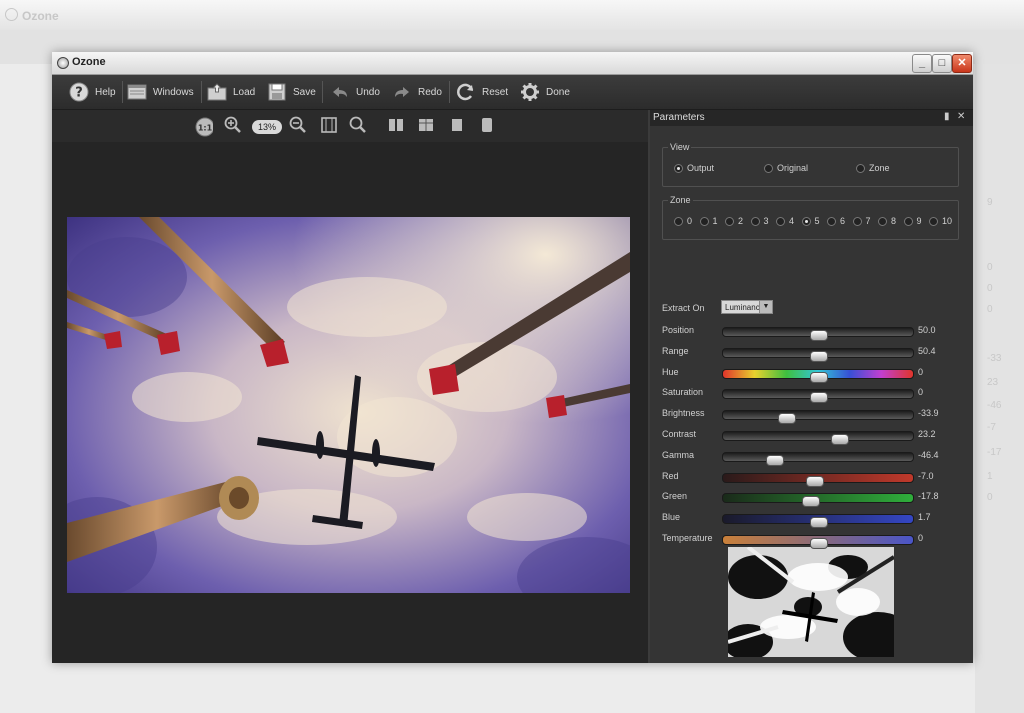 The height and width of the screenshot is (713, 1024). What do you see at coordinates (940, 221) in the screenshot?
I see `zone-option-10: 10` at bounding box center [940, 221].